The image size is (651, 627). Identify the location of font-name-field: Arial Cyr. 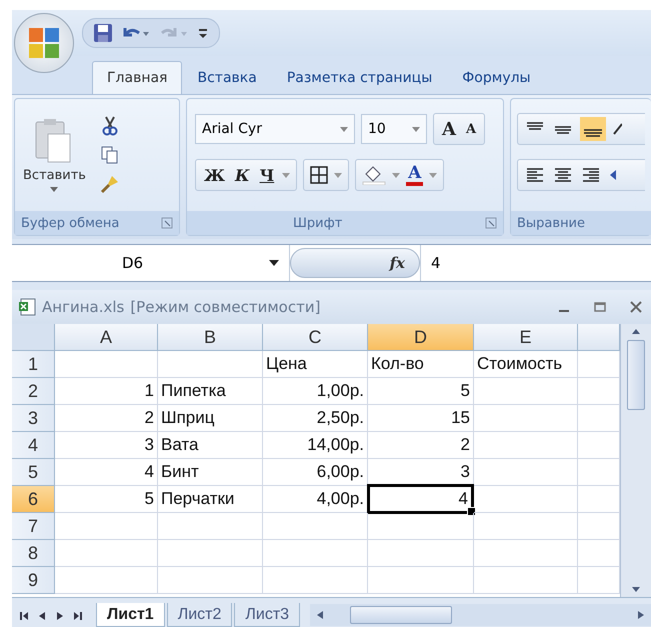
(275, 129).